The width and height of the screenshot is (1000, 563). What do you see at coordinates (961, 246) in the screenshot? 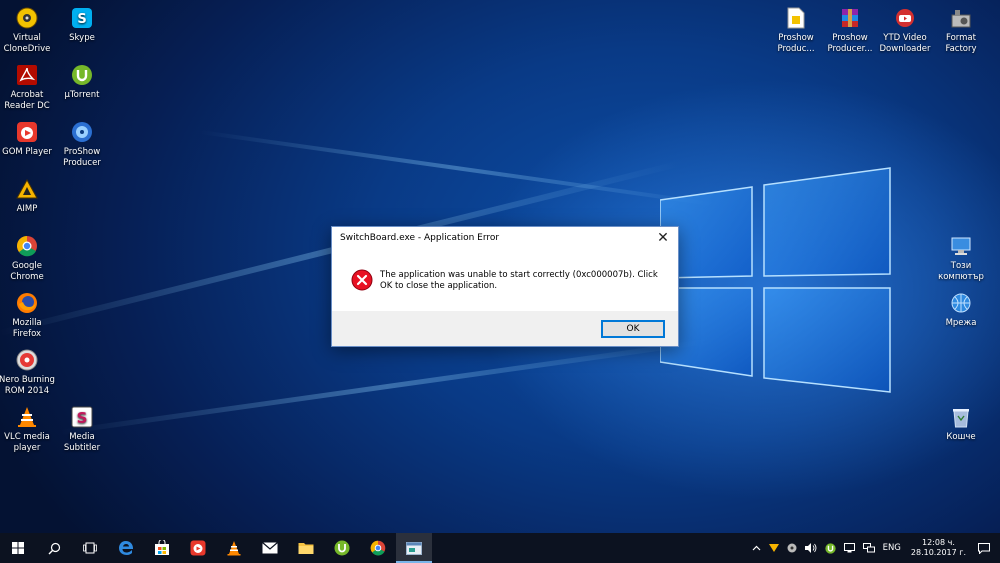
I see `computer-icon` at bounding box center [961, 246].